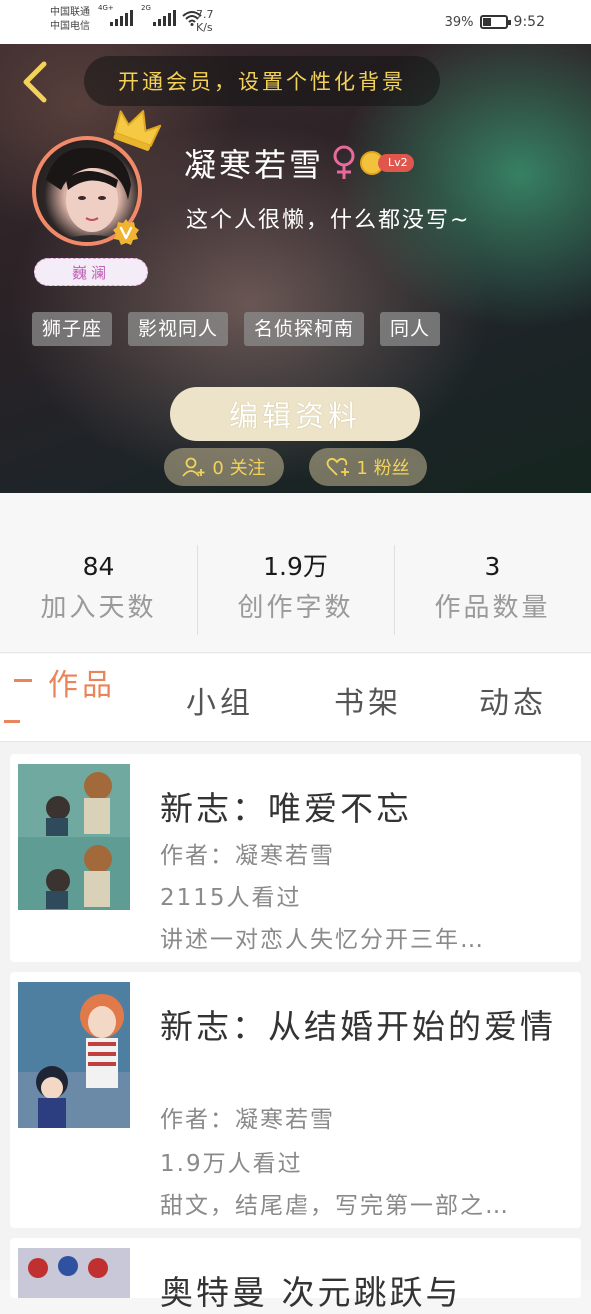 The width and height of the screenshot is (591, 1314). I want to click on vip-banner-button: 开通会员，设置个性化背景, so click(262, 81).